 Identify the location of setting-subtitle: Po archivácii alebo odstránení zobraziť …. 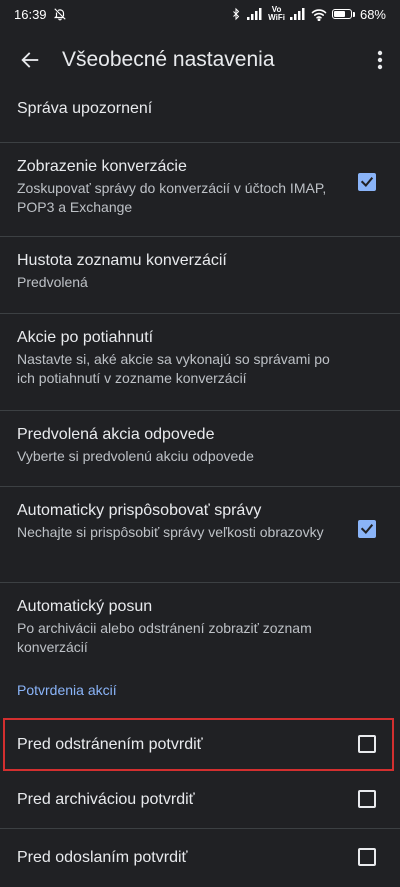
(164, 637).